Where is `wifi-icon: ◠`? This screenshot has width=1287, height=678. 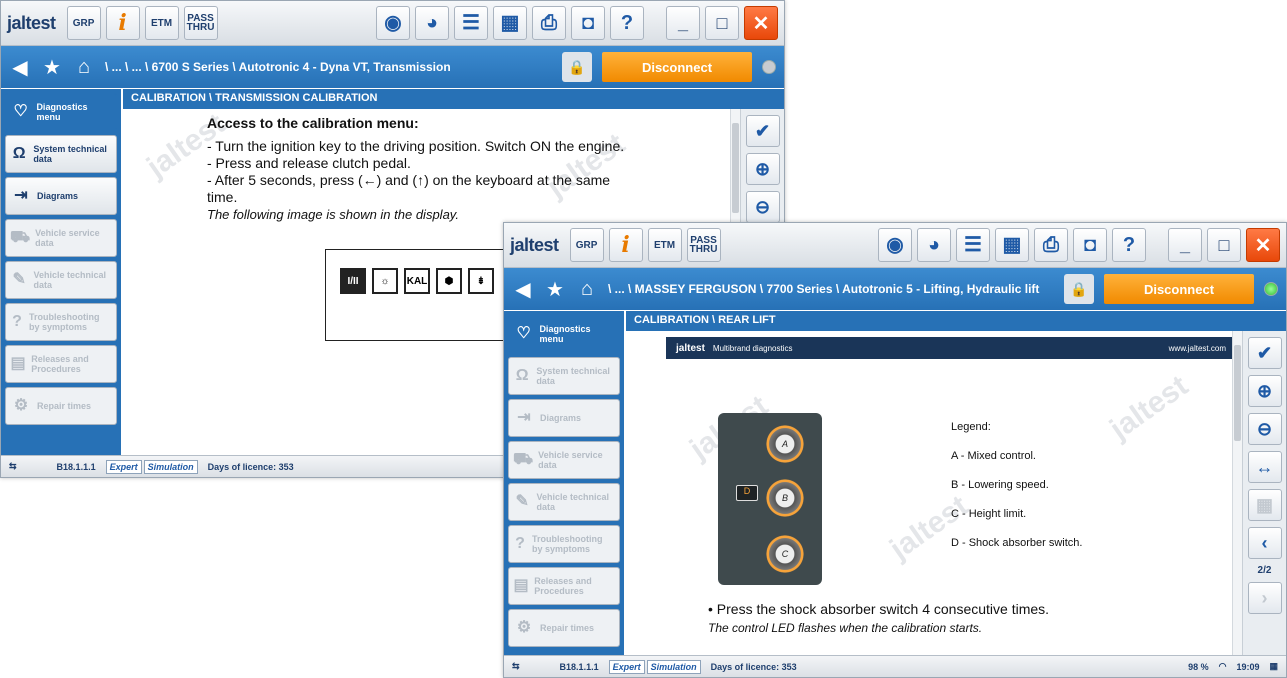
wifi-icon: ◠ is located at coordinates (1222, 666).